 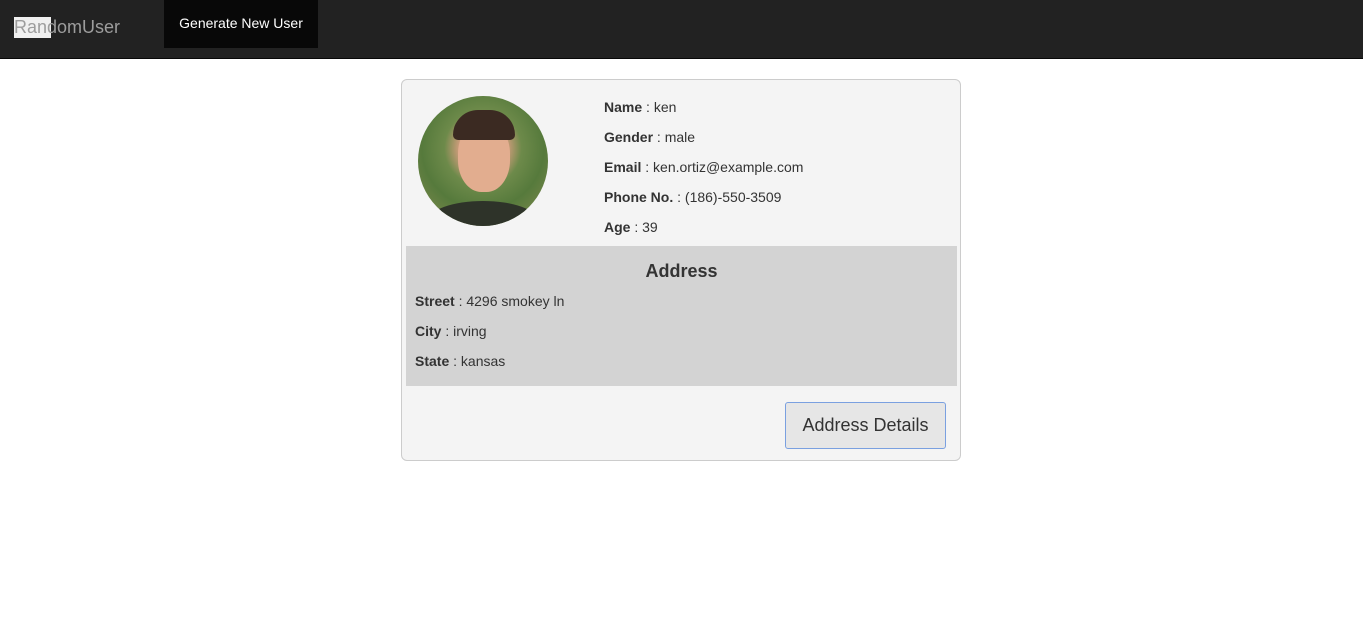 What do you see at coordinates (432, 361) in the screenshot?
I see `field-label: State` at bounding box center [432, 361].